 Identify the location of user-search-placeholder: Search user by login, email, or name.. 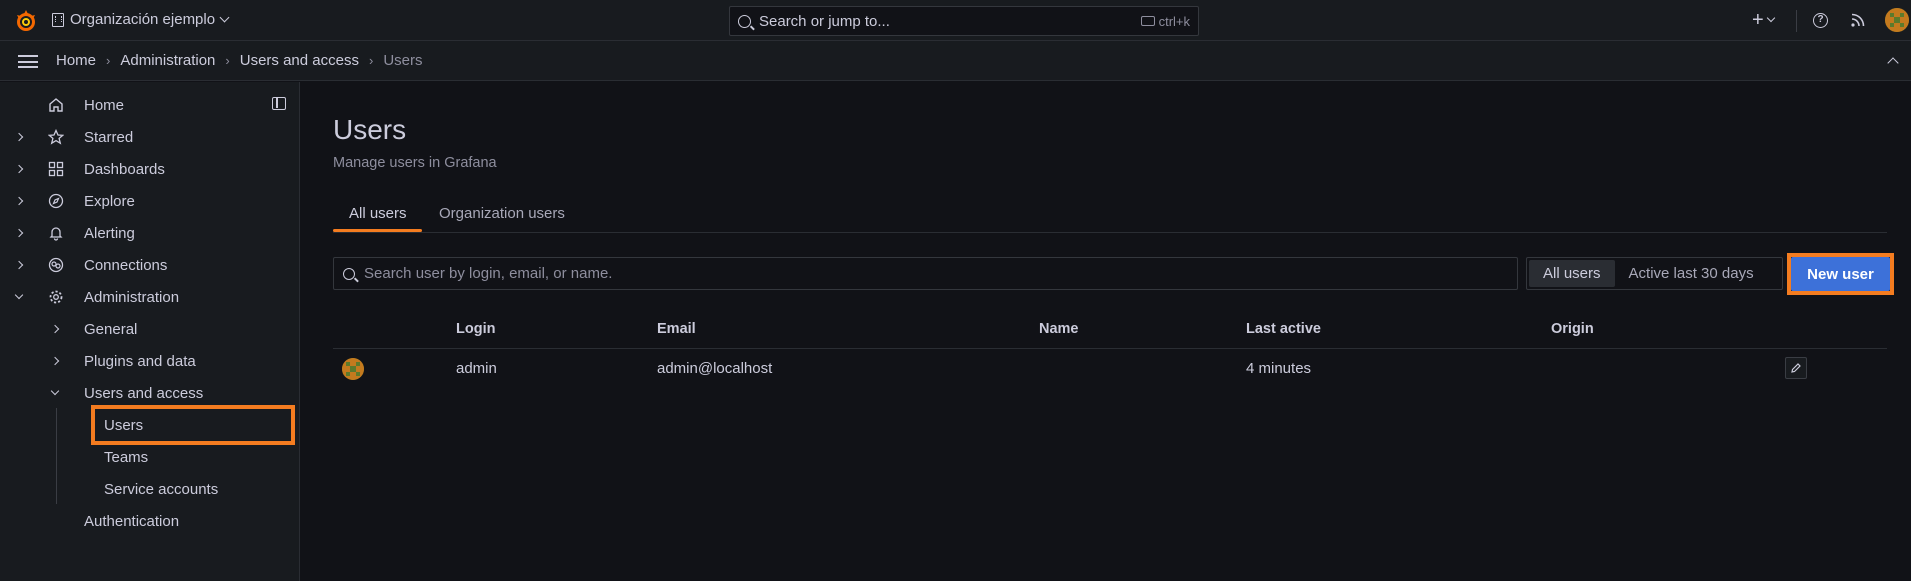
(488, 273).